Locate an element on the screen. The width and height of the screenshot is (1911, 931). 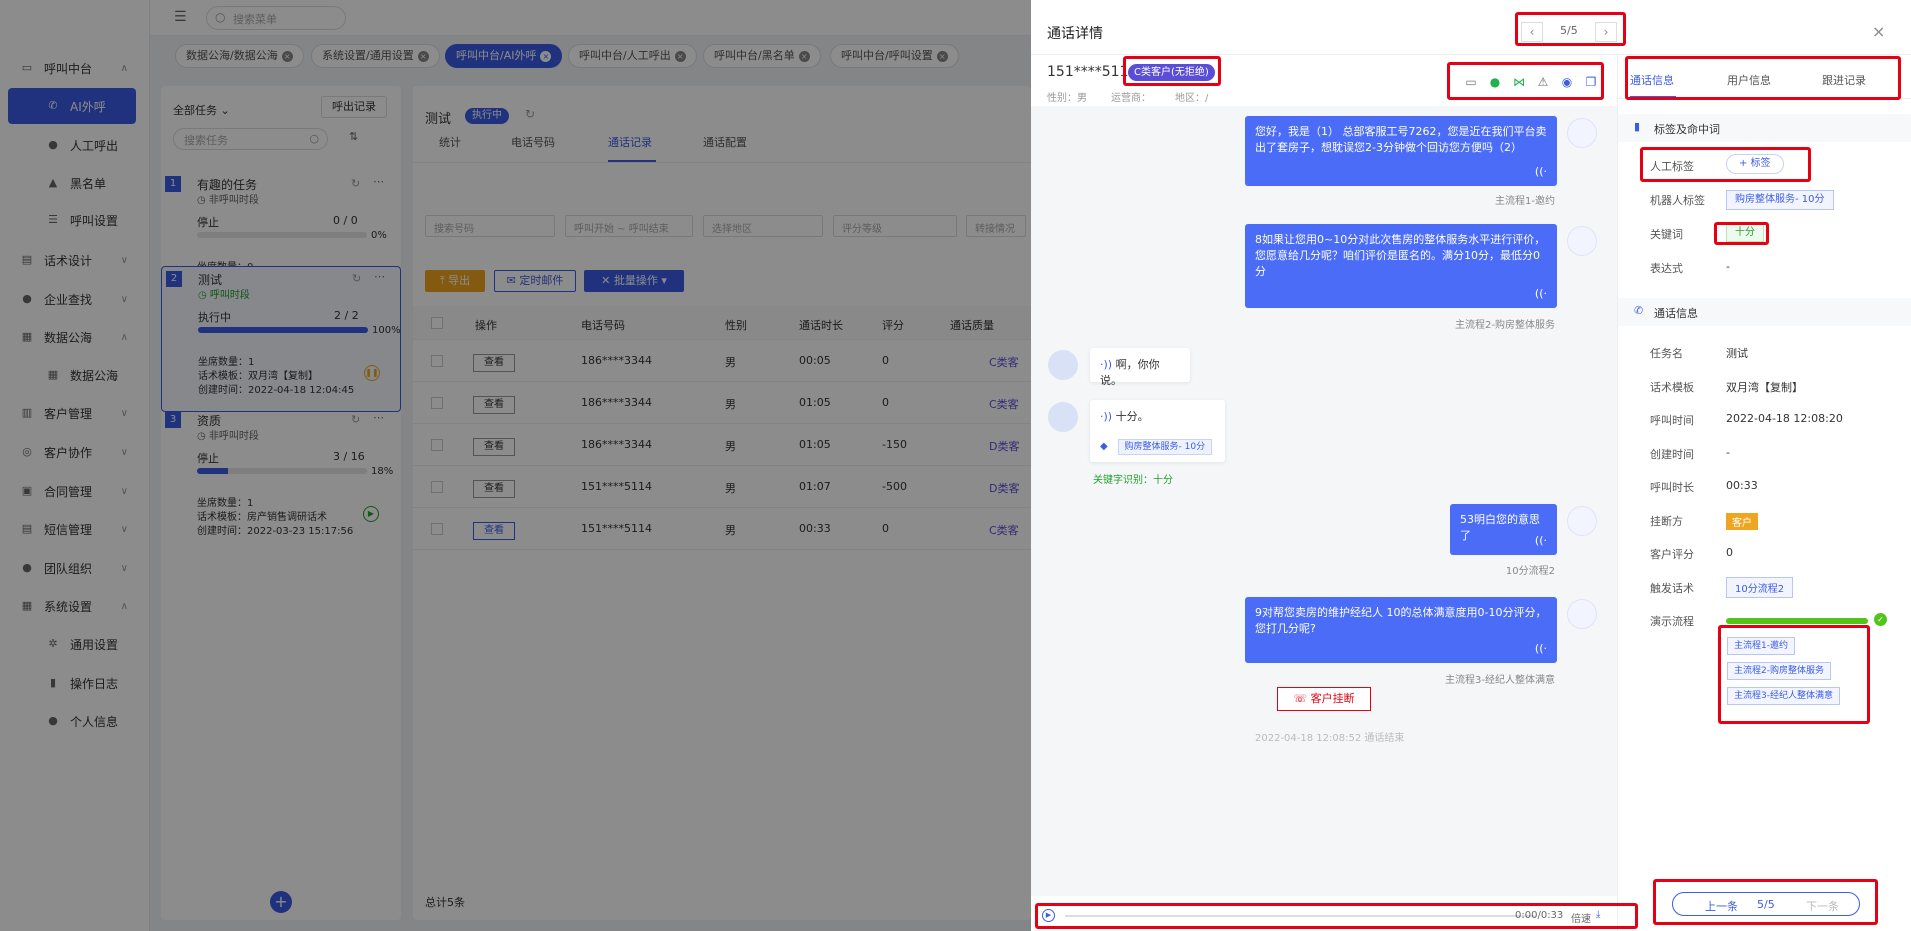
call-info-value: 测试 is located at coordinates (1737, 353).